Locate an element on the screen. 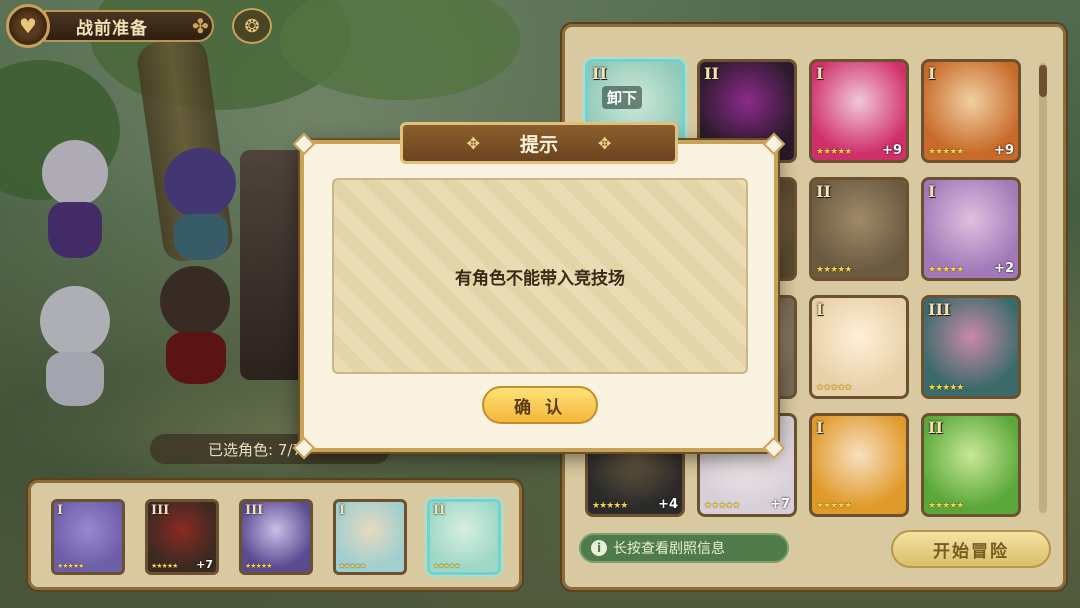  page-title: 战前准备 is located at coordinates (129, 26).